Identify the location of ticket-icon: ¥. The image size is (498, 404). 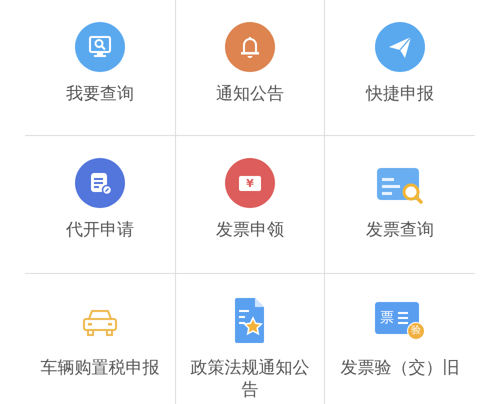
(250, 183).